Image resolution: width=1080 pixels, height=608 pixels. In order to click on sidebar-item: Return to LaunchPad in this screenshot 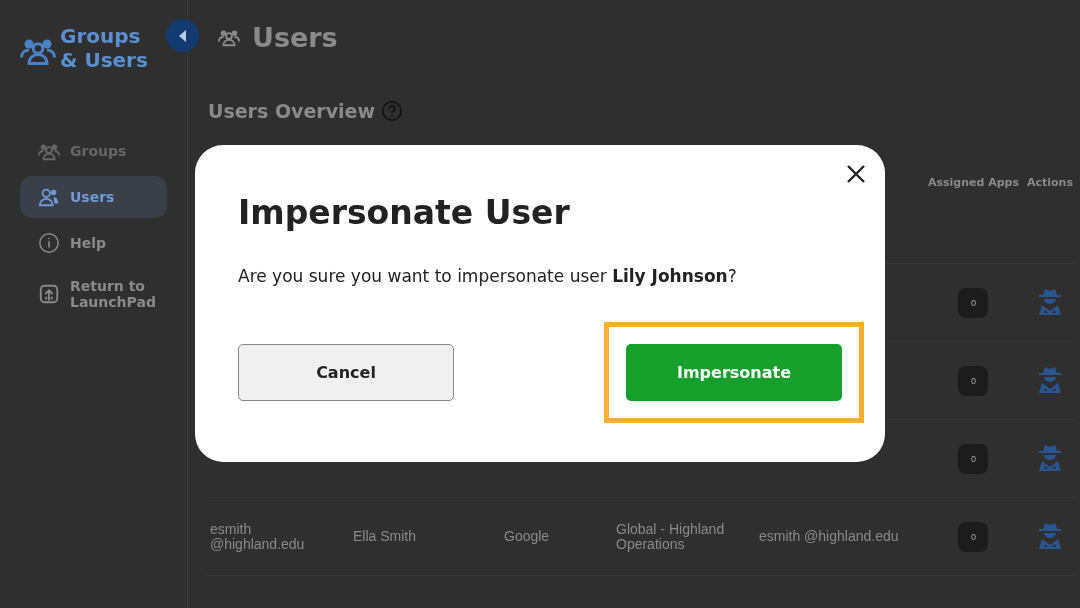, I will do `click(93, 294)`.